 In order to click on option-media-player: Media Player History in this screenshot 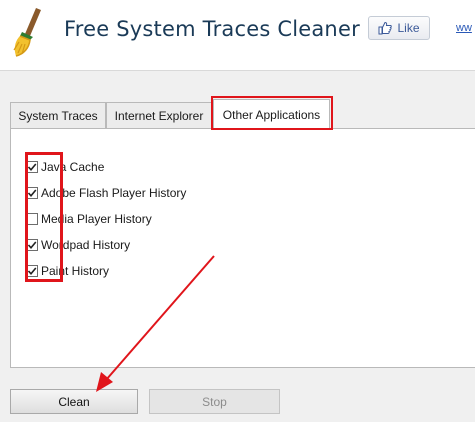, I will do `click(89, 219)`.